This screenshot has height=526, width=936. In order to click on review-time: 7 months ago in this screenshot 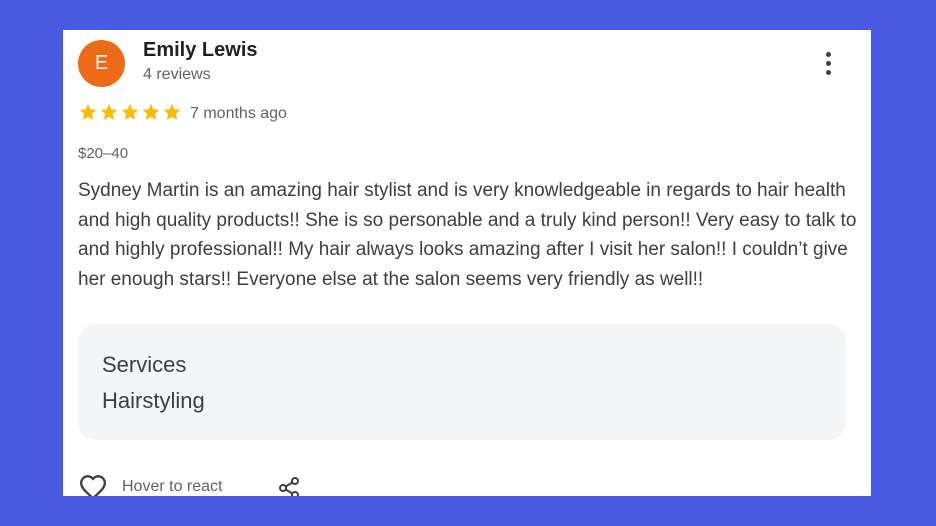, I will do `click(238, 113)`.